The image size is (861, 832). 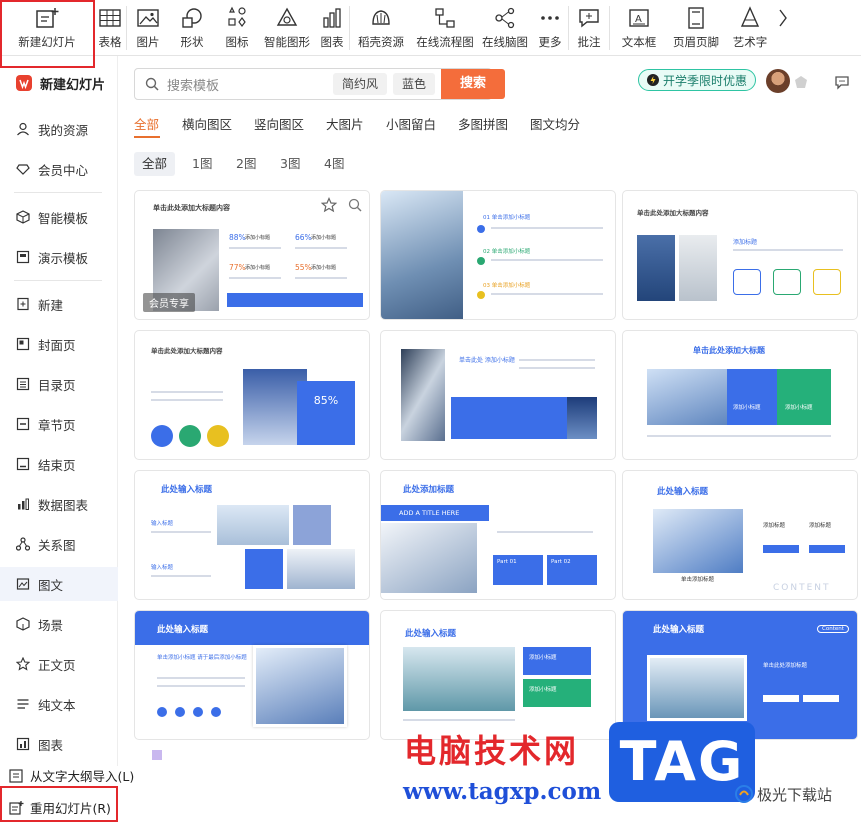 I want to click on textbox-button: A 文本框, so click(x=639, y=28).